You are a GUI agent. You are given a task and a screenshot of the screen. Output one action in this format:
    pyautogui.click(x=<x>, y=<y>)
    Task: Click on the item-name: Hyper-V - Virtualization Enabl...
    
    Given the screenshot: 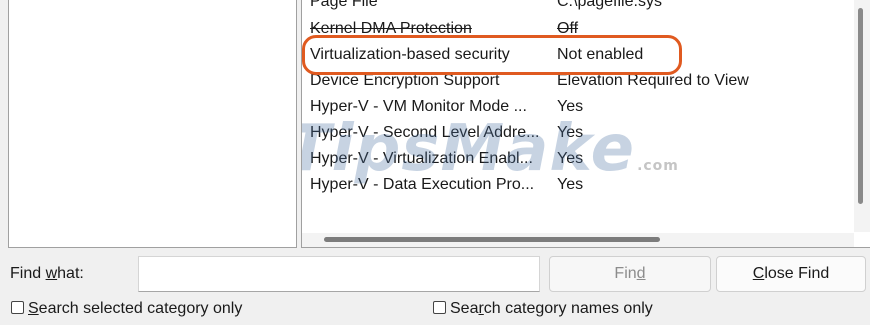 What is the action you would take?
    pyautogui.click(x=421, y=158)
    